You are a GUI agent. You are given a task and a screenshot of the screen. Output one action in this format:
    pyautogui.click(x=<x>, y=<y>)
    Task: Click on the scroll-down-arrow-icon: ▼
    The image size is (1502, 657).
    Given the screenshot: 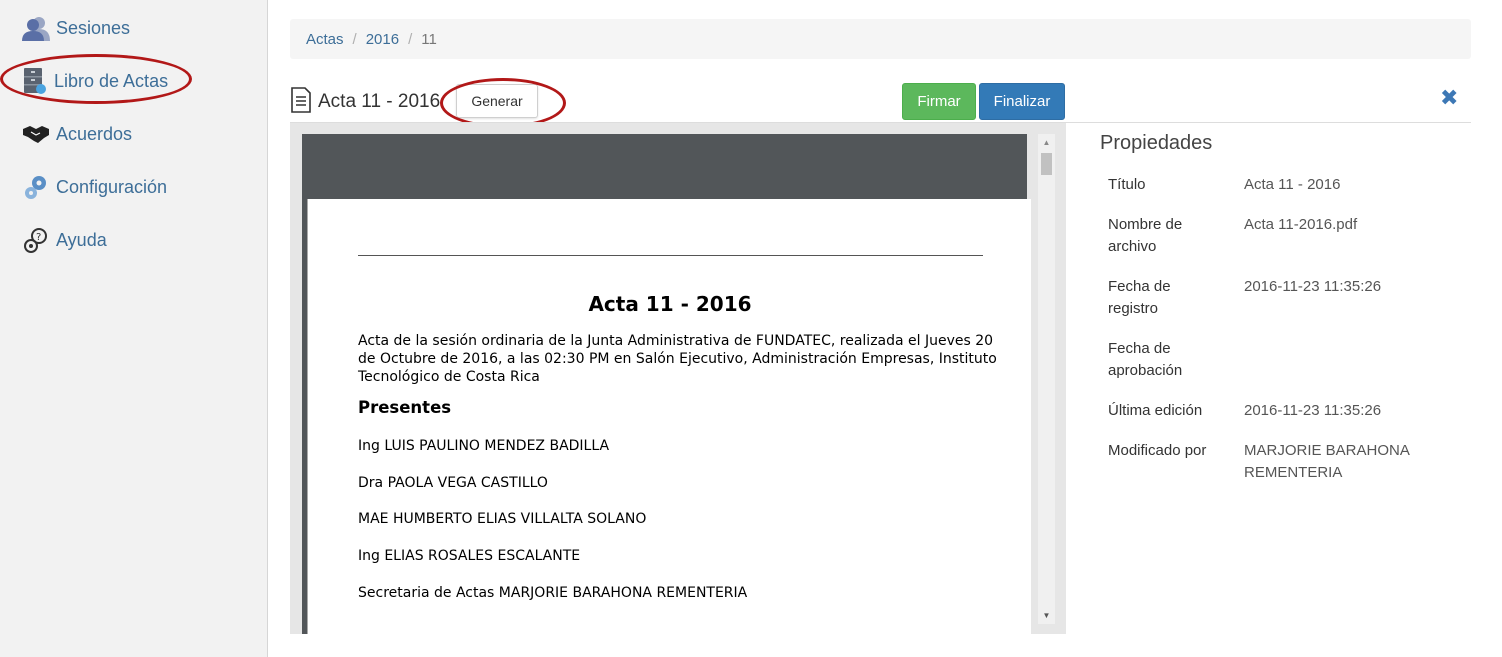 What is the action you would take?
    pyautogui.click(x=1046, y=615)
    